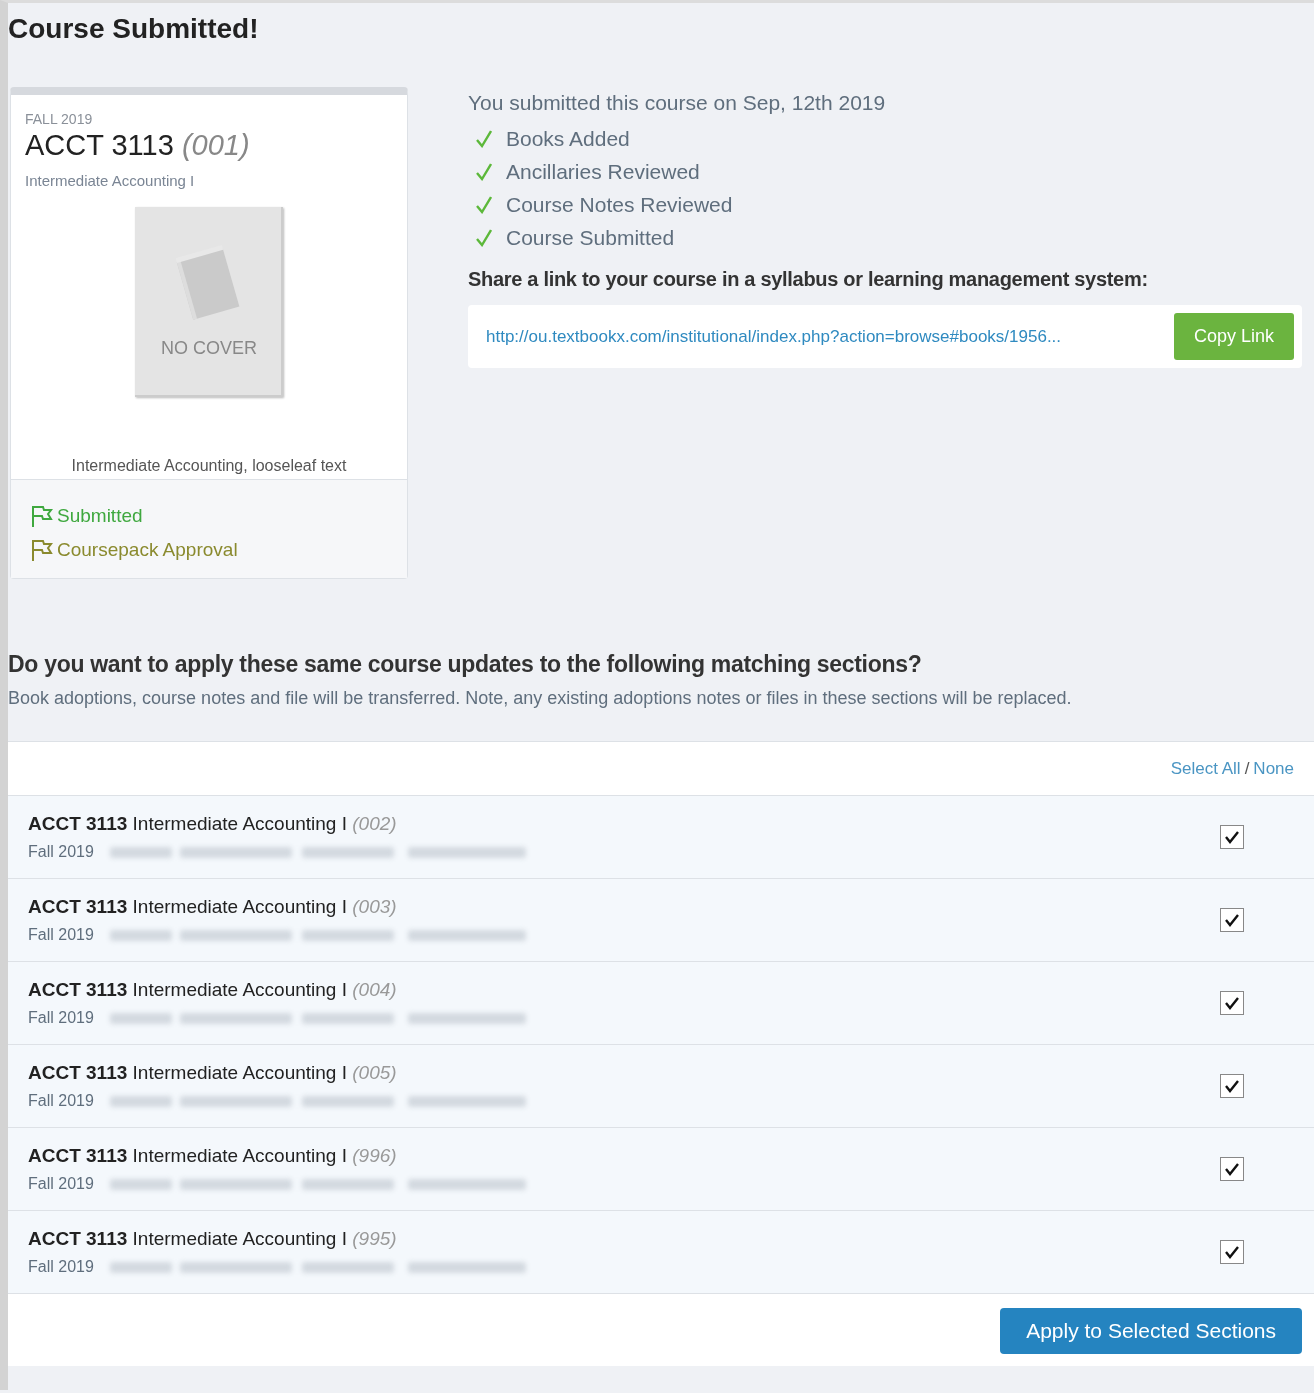  What do you see at coordinates (213, 990) in the screenshot?
I see `section-title: ACCT 3113 Intermediate Accounting I (004)` at bounding box center [213, 990].